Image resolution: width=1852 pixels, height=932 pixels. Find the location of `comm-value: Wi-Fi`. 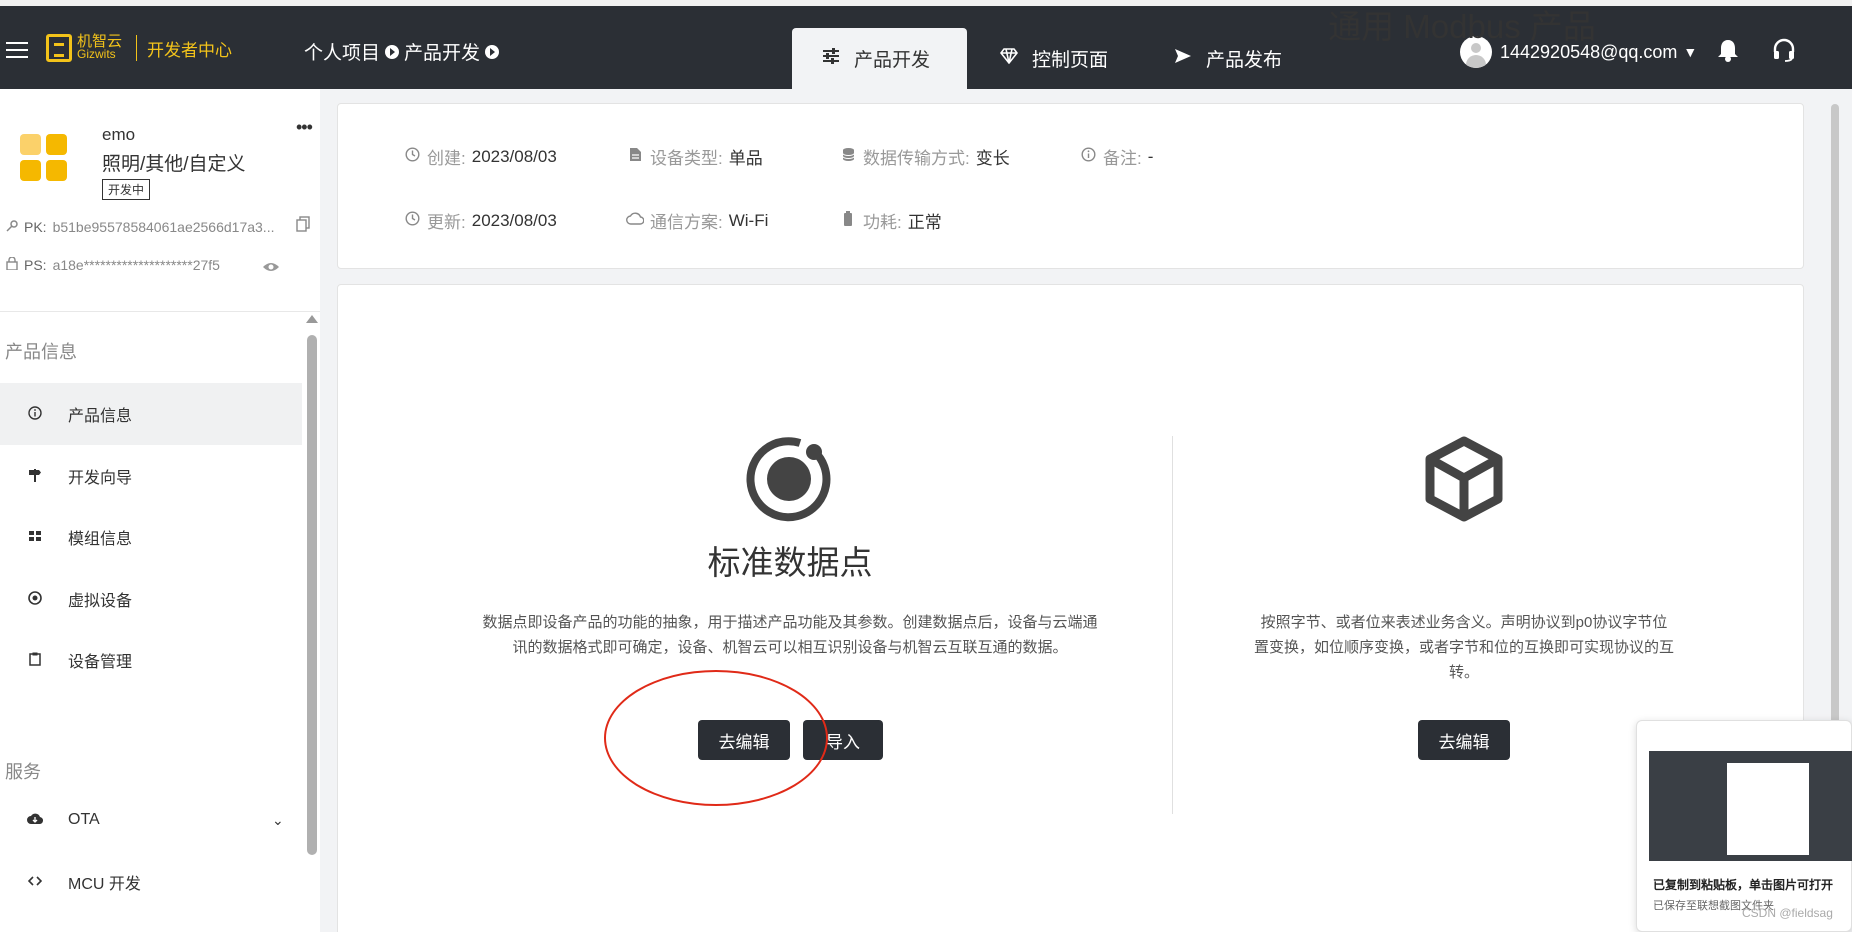

comm-value: Wi-Fi is located at coordinates (748, 220).